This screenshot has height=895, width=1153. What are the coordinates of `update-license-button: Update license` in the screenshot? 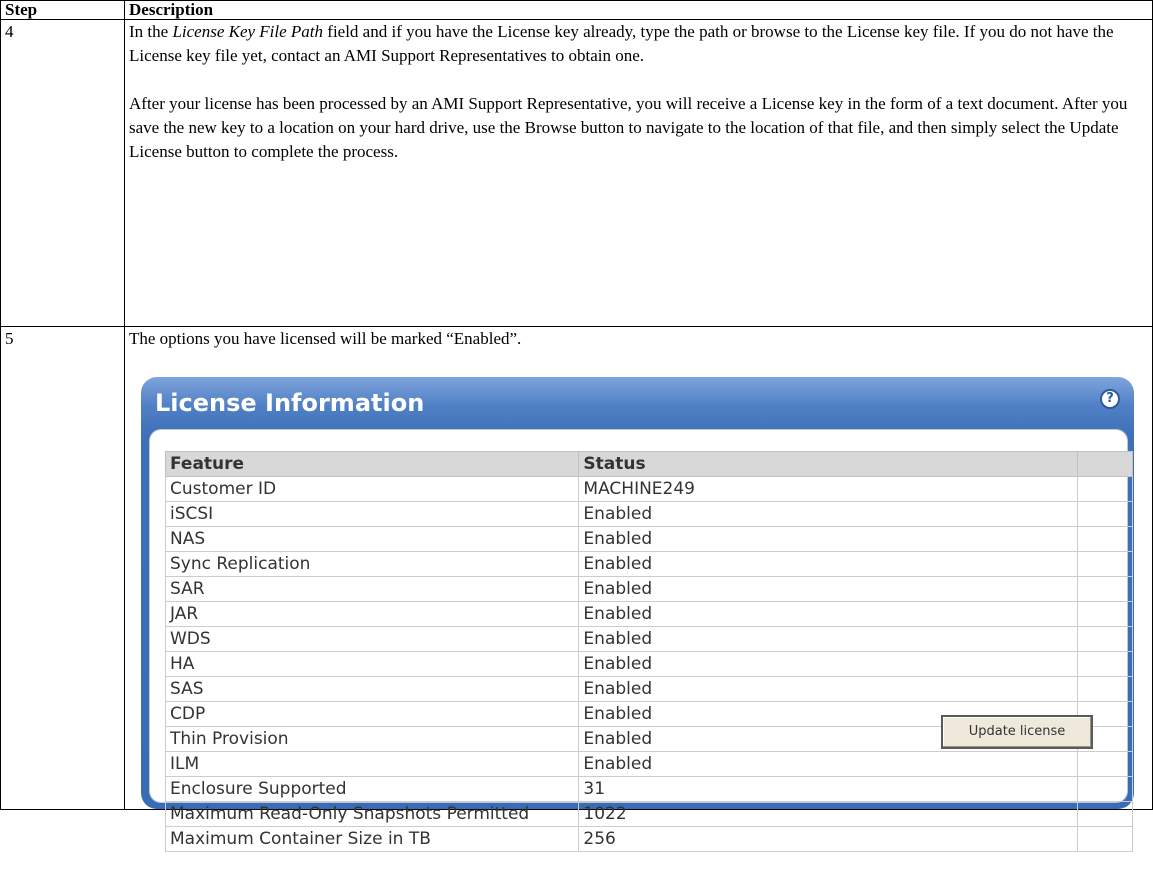 It's located at (1017, 732).